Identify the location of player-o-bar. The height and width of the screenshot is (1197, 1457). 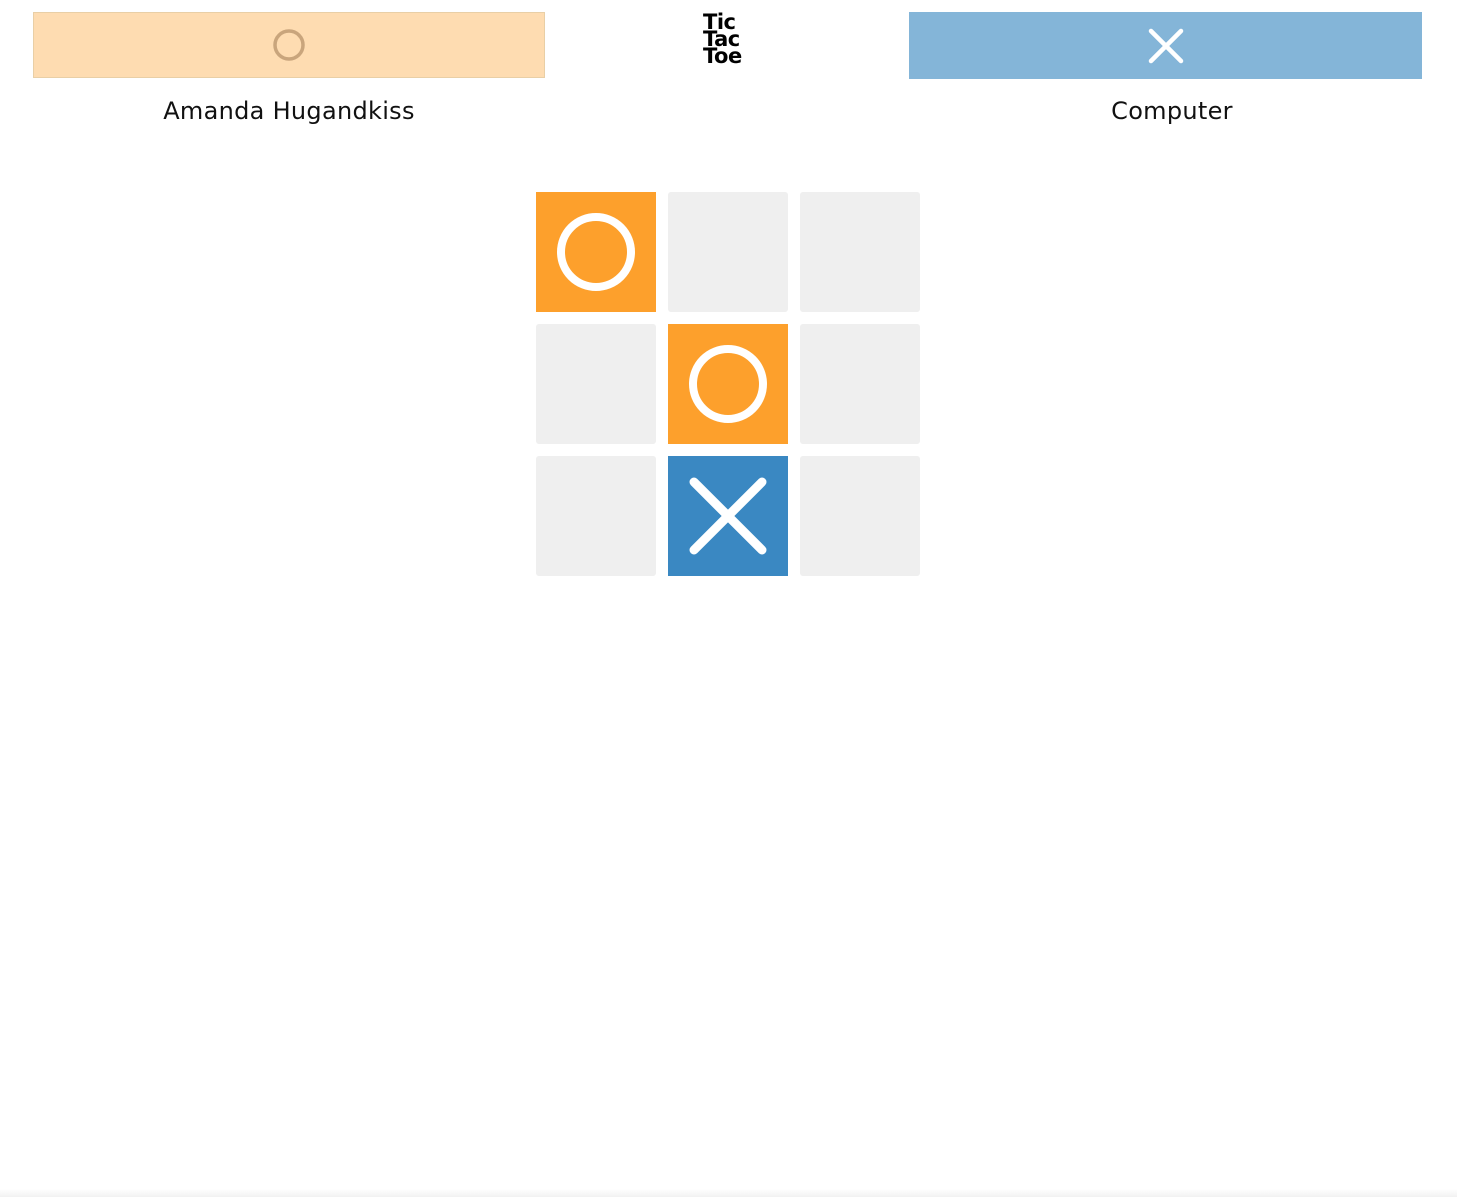
(289, 45).